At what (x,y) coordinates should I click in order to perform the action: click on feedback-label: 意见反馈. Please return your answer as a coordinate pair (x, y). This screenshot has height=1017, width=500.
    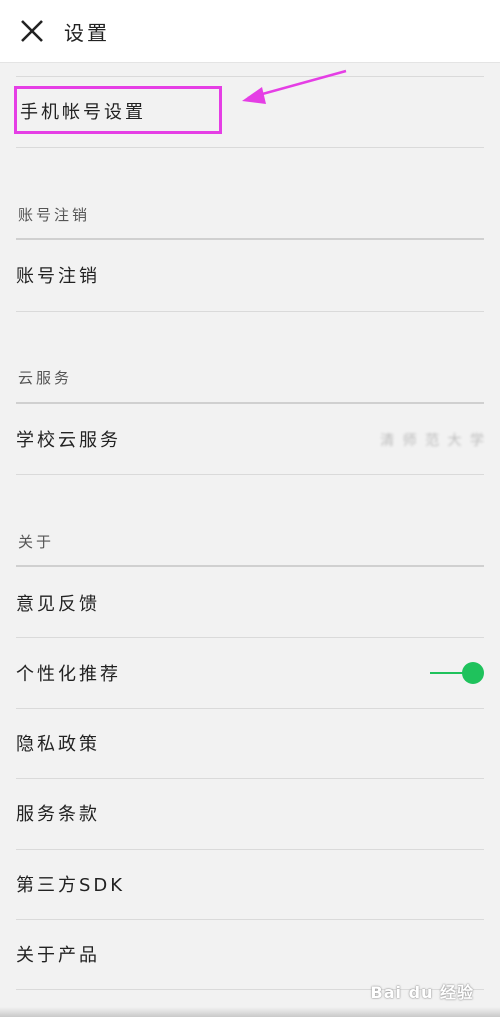
    Looking at the image, I should click on (58, 604).